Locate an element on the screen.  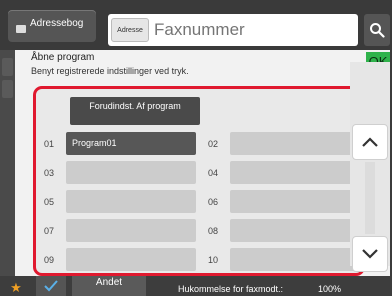
addressbook-icon is located at coordinates (21, 29).